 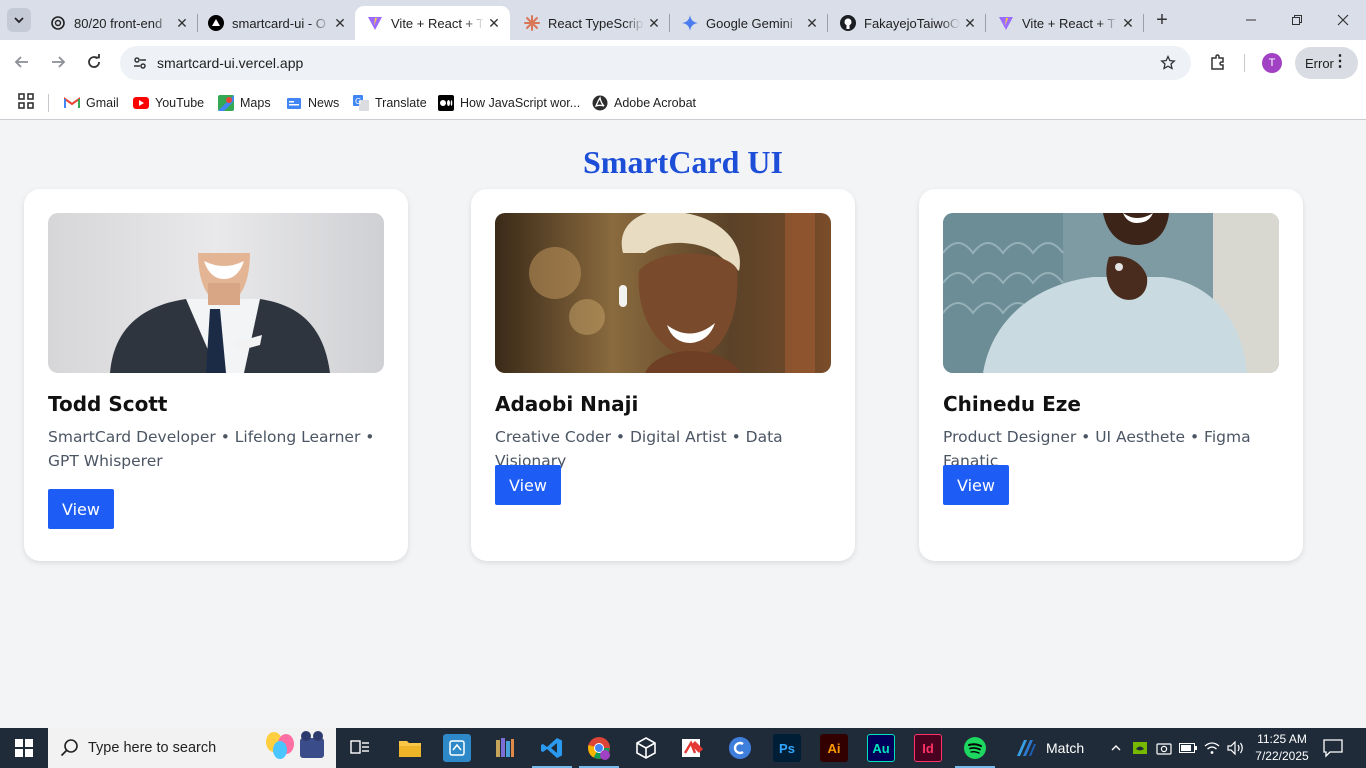 I want to click on audition-icon: Au, so click(x=881, y=748).